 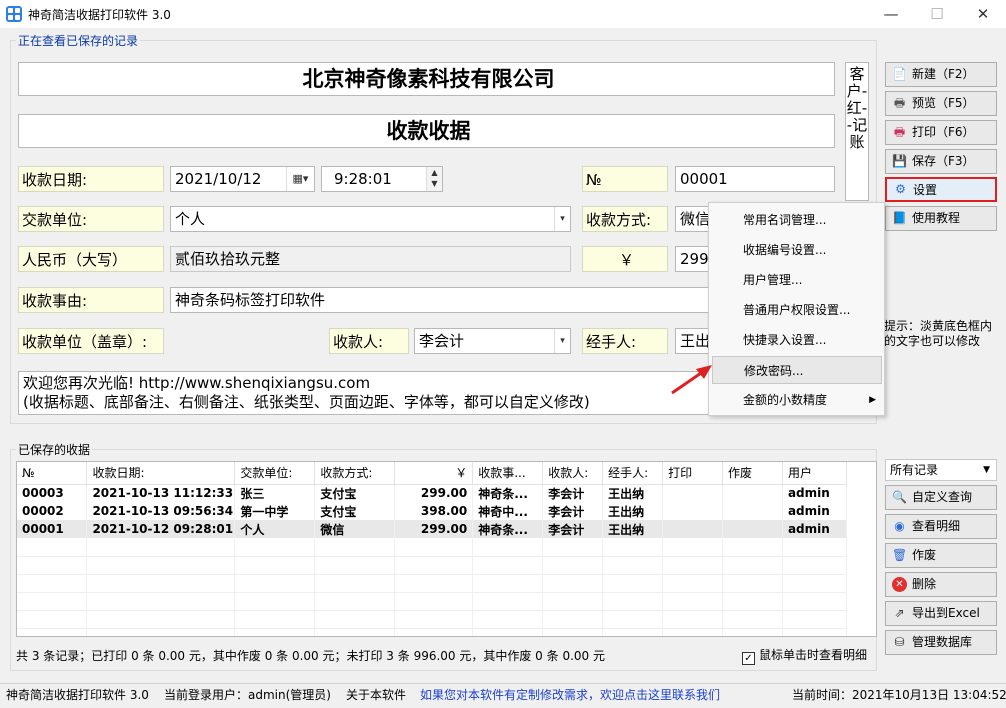 I want to click on receiver-label: 收款人:, so click(x=369, y=341).